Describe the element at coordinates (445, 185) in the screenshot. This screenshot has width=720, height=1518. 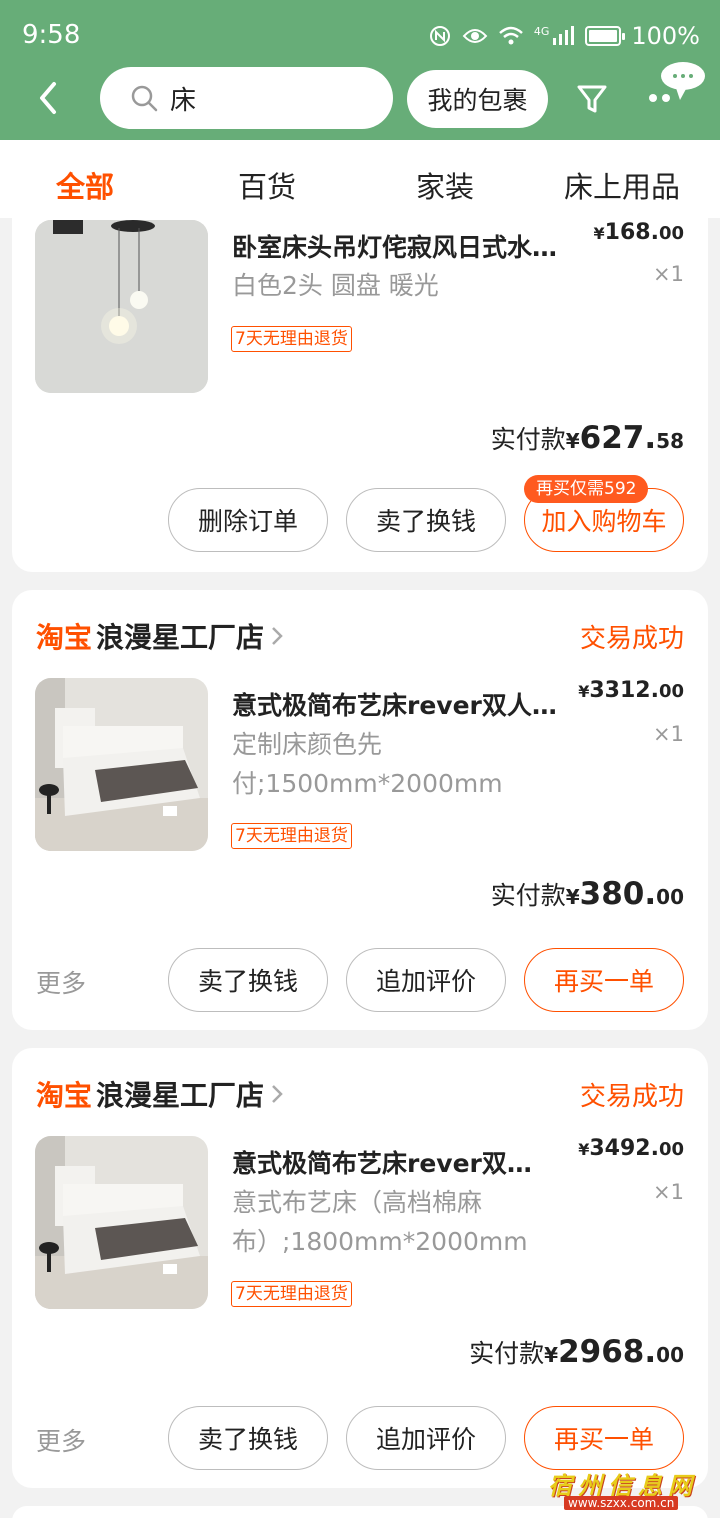
I see `tab-home-decor: 家装` at that location.